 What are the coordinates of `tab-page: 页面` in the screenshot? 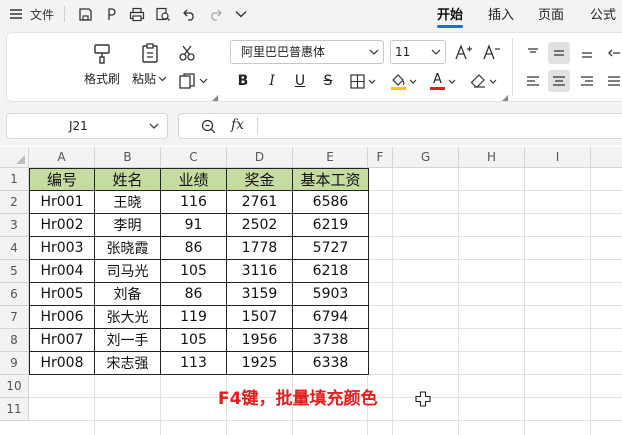 It's located at (551, 14).